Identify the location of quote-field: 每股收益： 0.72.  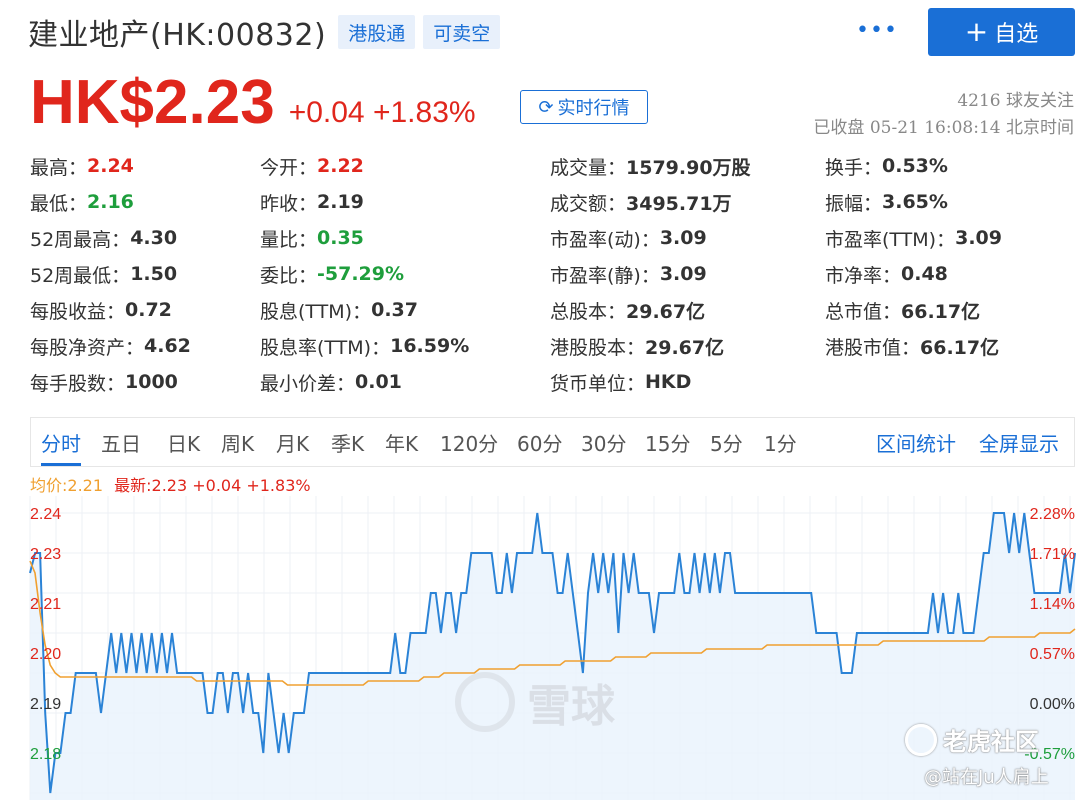
(101, 310).